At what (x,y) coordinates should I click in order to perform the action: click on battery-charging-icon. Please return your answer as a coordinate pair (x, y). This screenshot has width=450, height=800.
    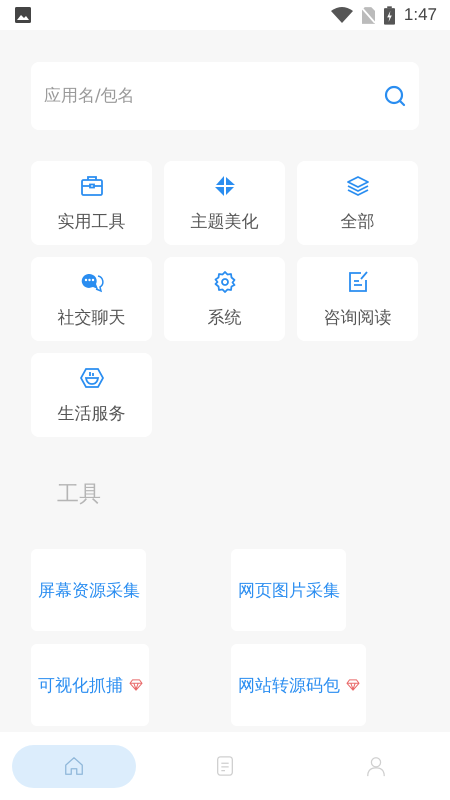
    Looking at the image, I should click on (389, 15).